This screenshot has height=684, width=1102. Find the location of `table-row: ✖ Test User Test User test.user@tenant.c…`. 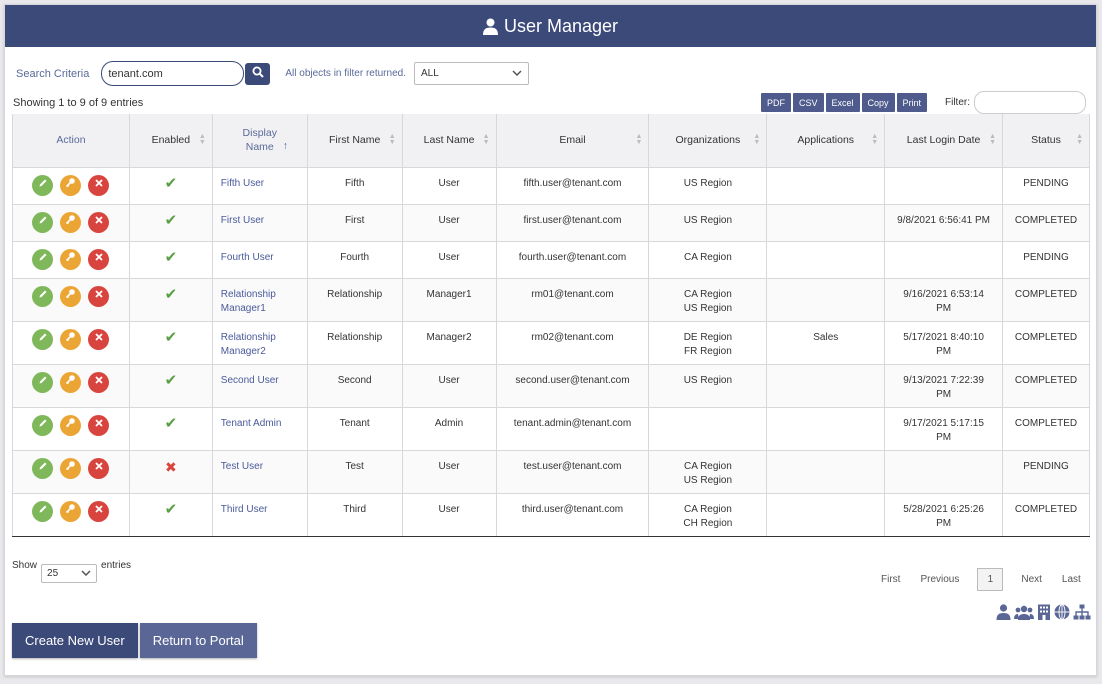

table-row: ✖ Test User Test User test.user@tenant.c… is located at coordinates (551, 471).